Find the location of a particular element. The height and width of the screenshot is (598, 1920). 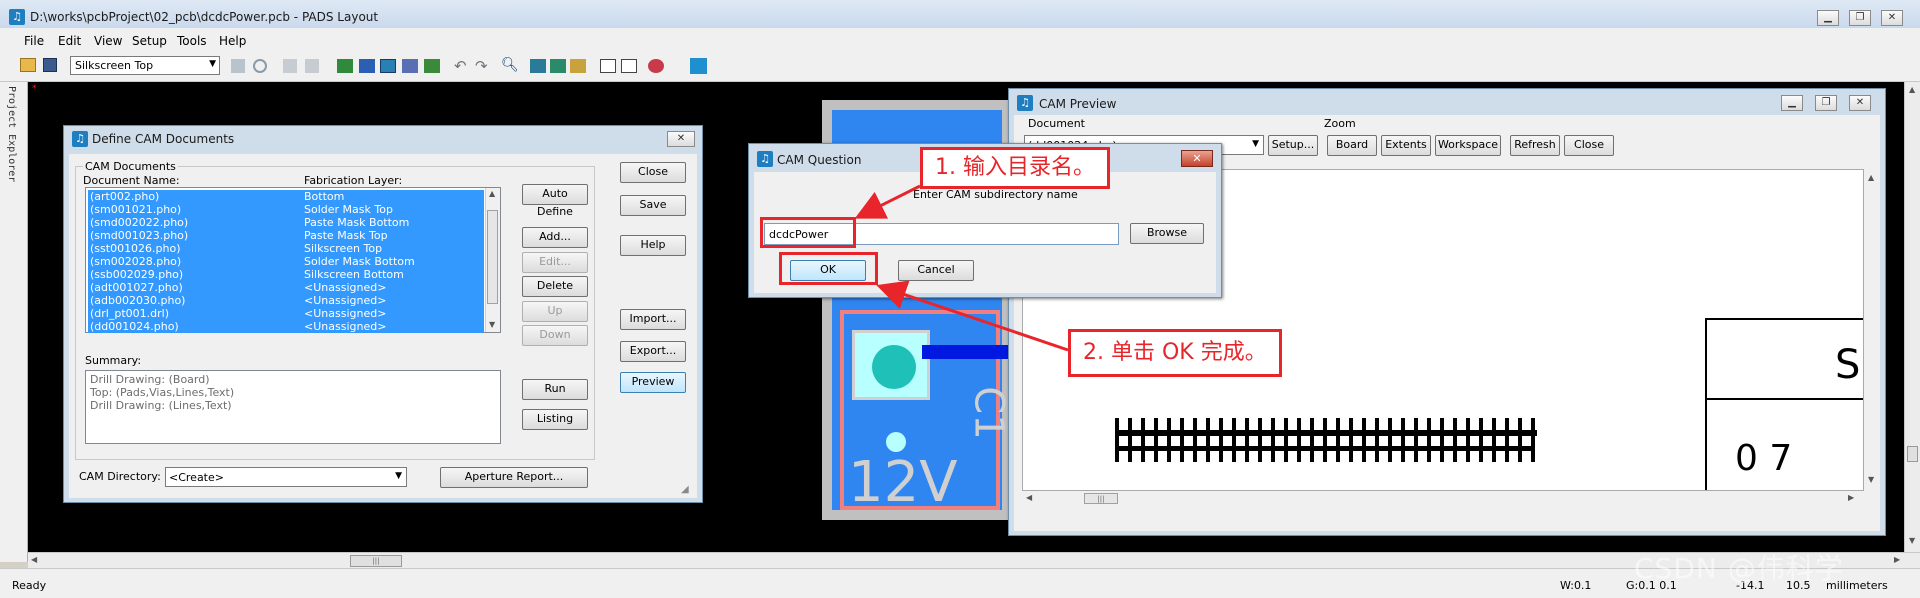

window-icon is located at coordinates (629, 66).